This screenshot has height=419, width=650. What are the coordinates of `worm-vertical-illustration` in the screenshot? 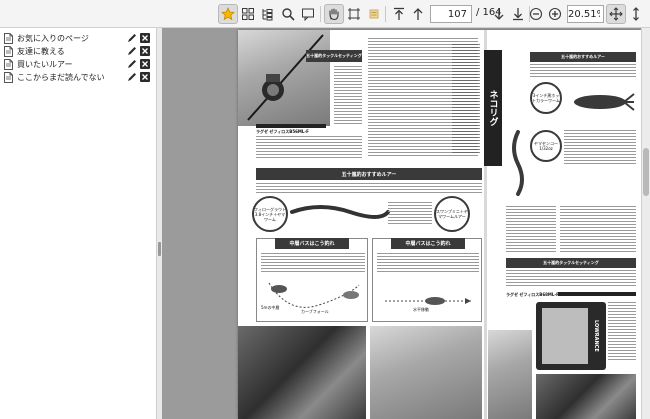 It's located at (518, 163).